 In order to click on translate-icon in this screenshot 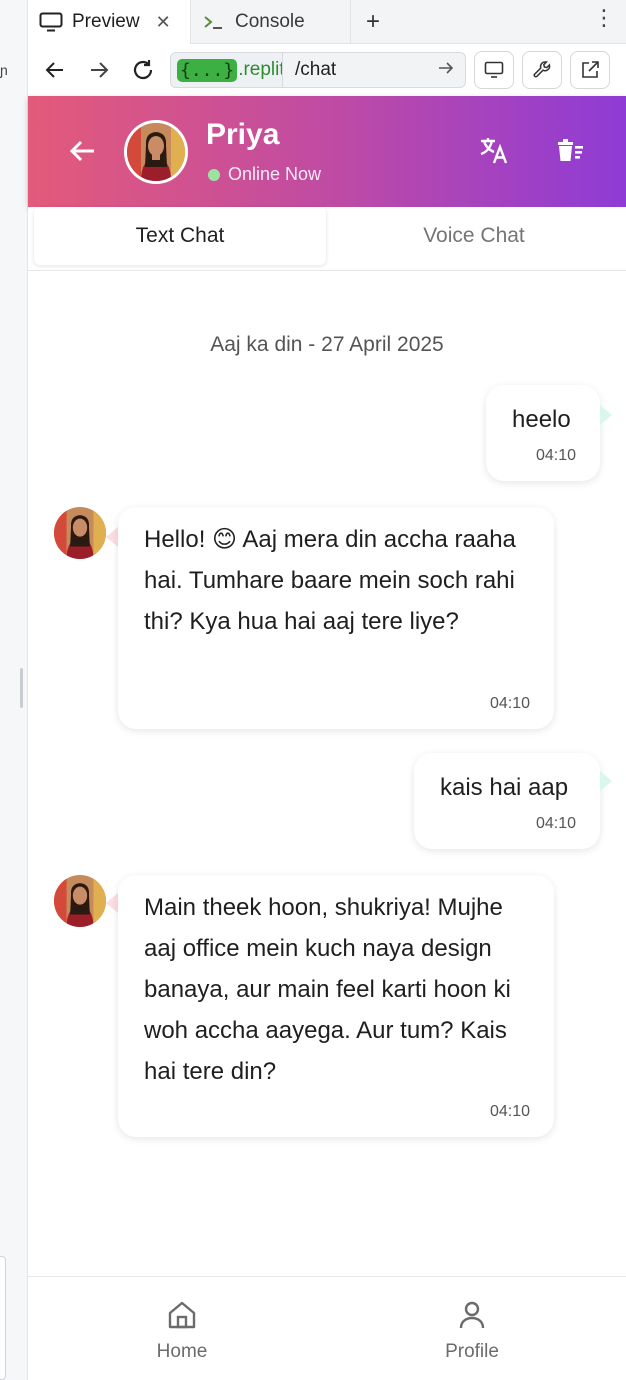, I will do `click(494, 150)`.